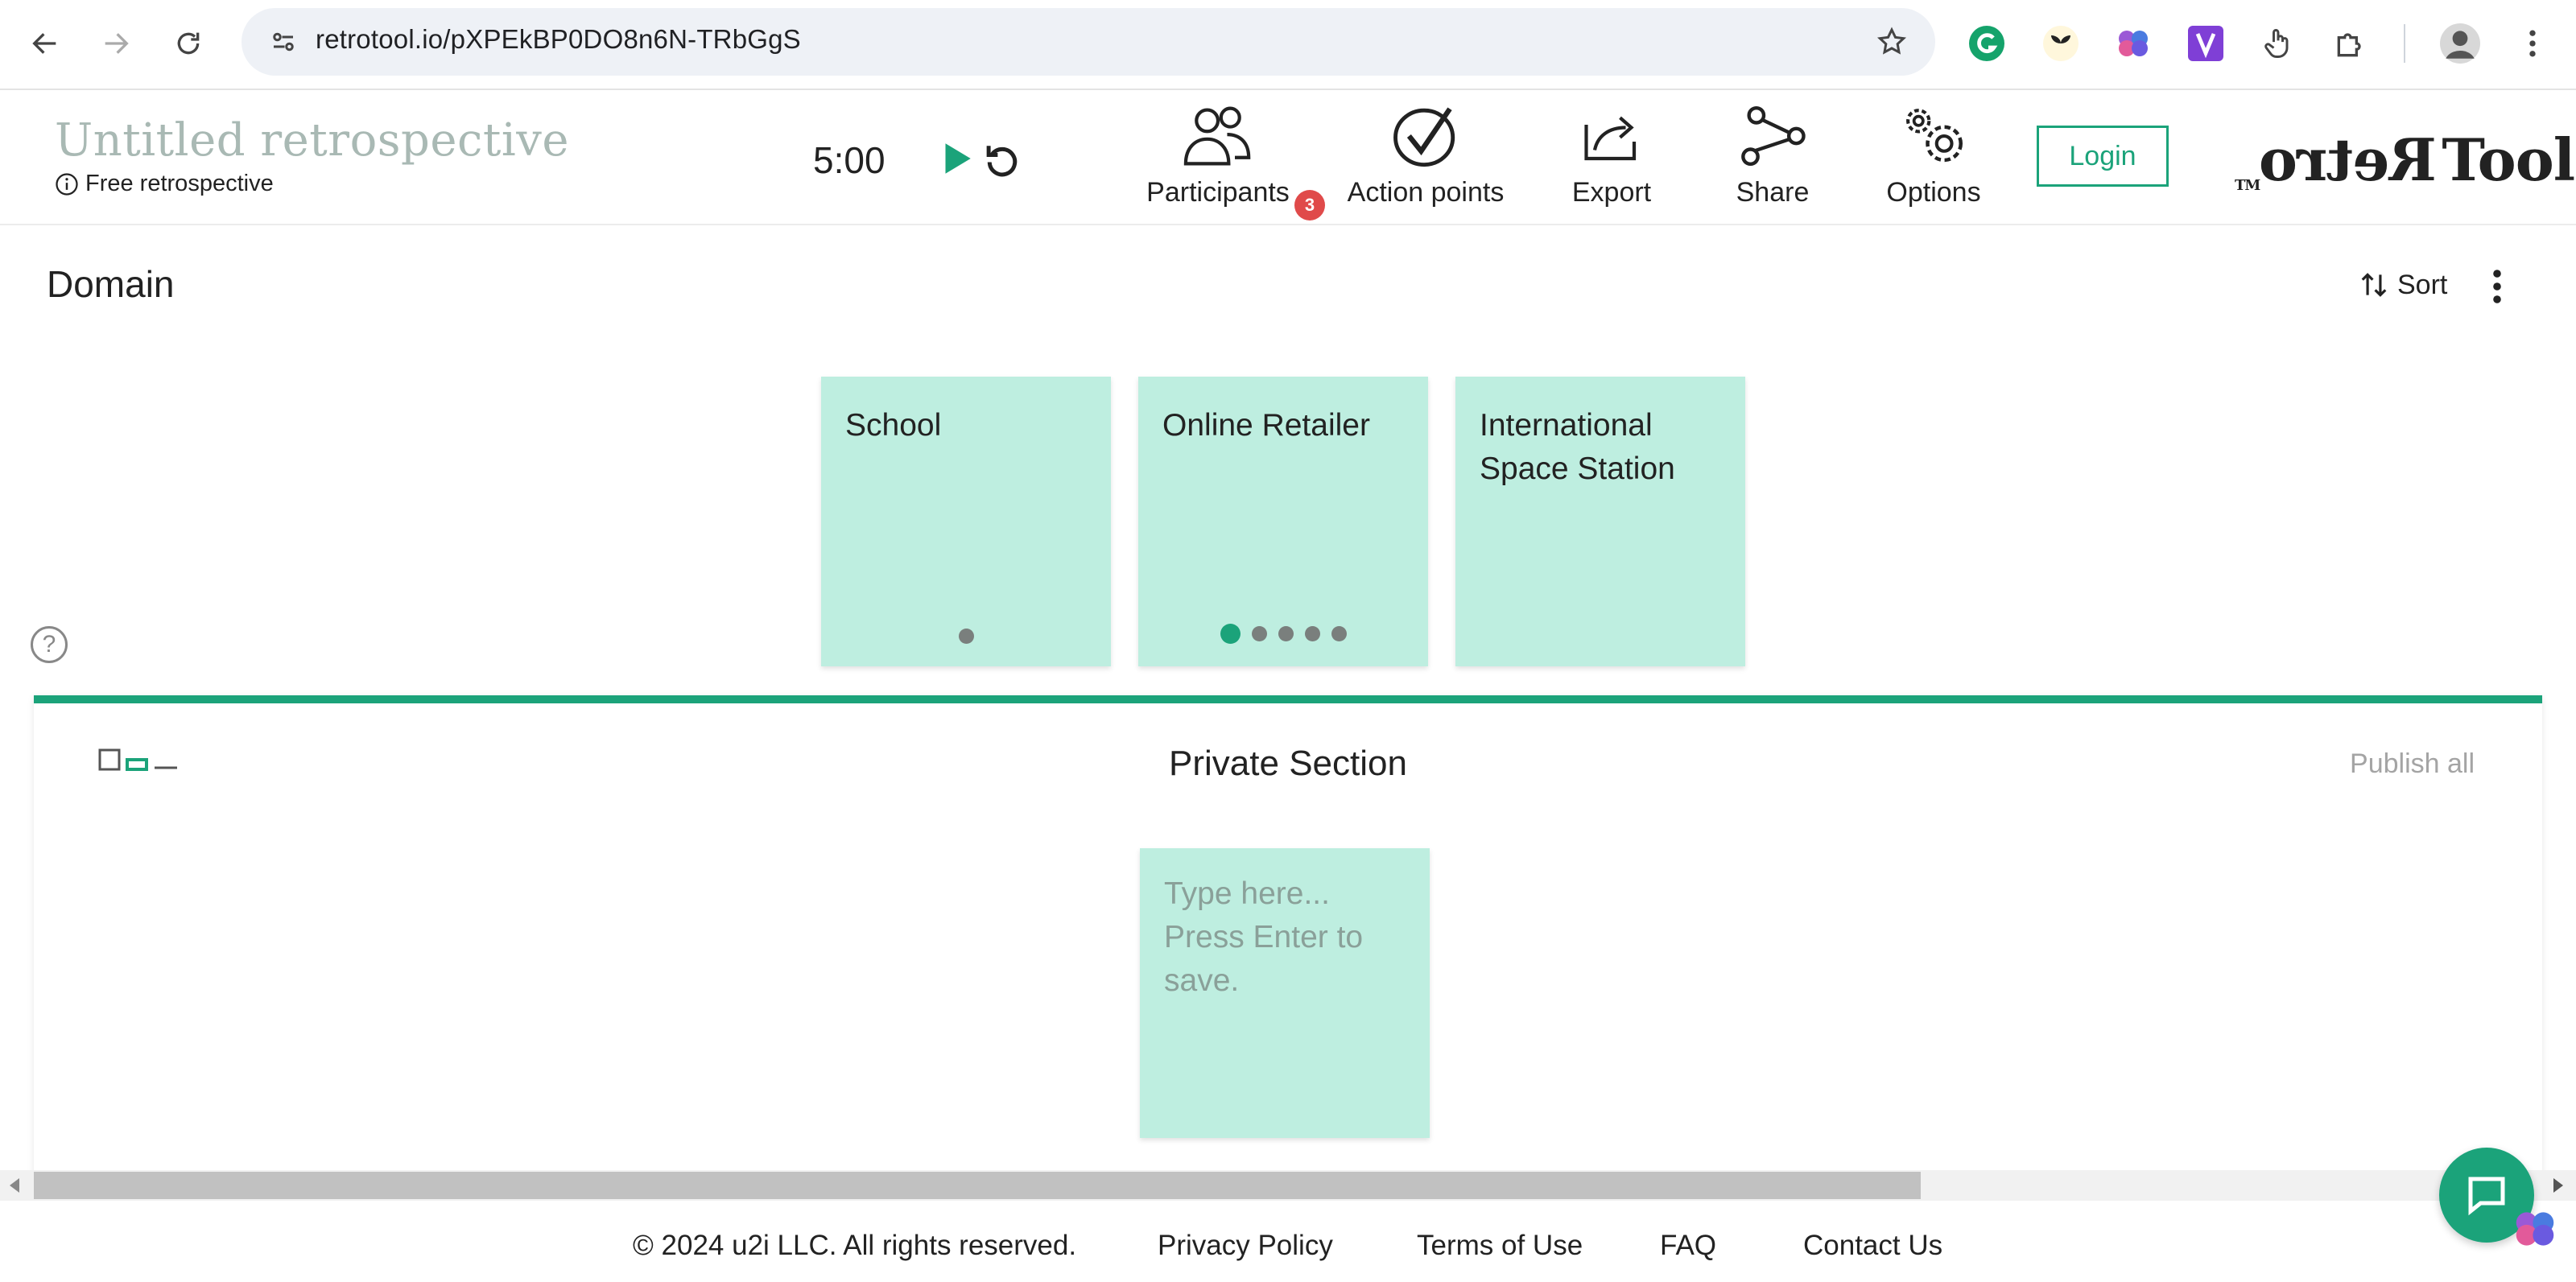  What do you see at coordinates (312, 140) in the screenshot?
I see `retrospective-title: Untitled retrospective` at bounding box center [312, 140].